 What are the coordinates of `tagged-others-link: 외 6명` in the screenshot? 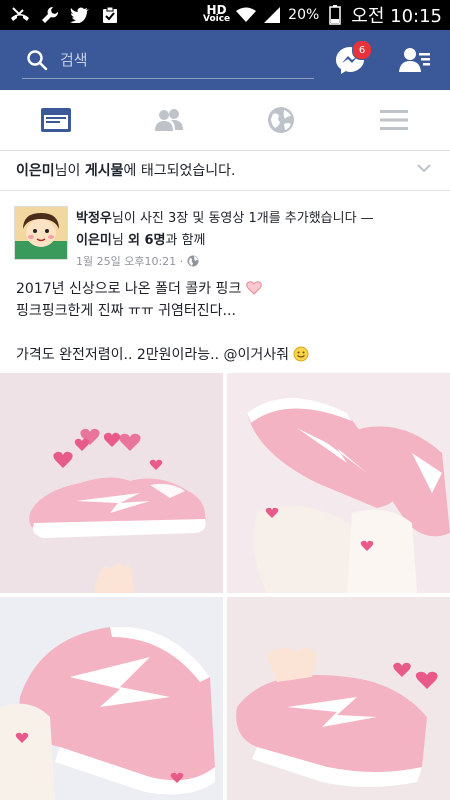 It's located at (147, 240).